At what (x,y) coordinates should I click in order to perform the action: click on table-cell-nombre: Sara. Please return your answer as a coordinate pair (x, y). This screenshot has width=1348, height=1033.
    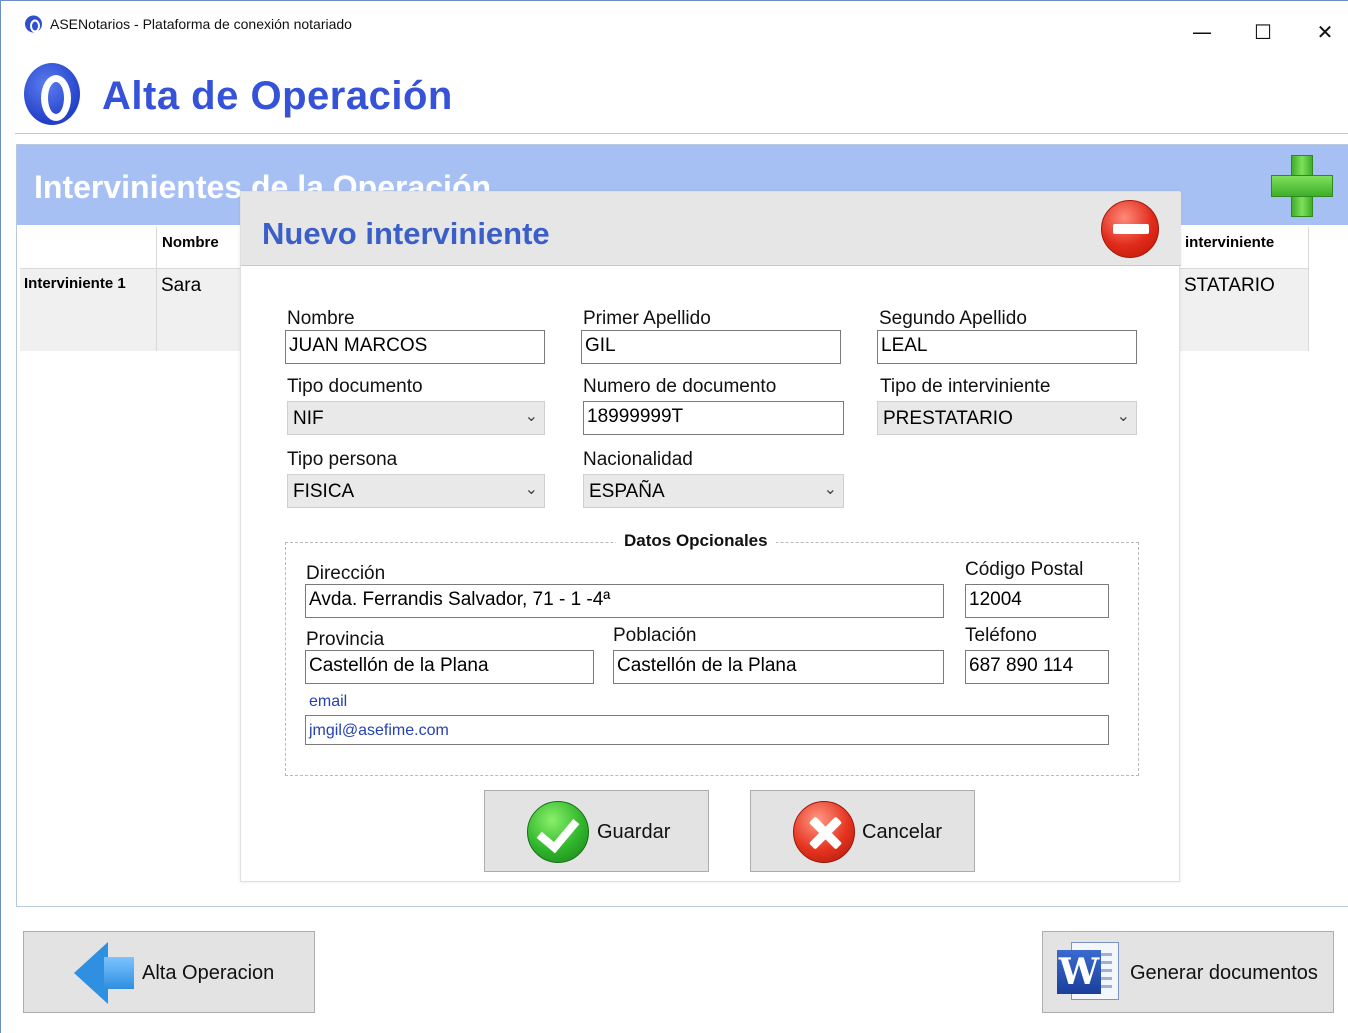
    Looking at the image, I should click on (202, 310).